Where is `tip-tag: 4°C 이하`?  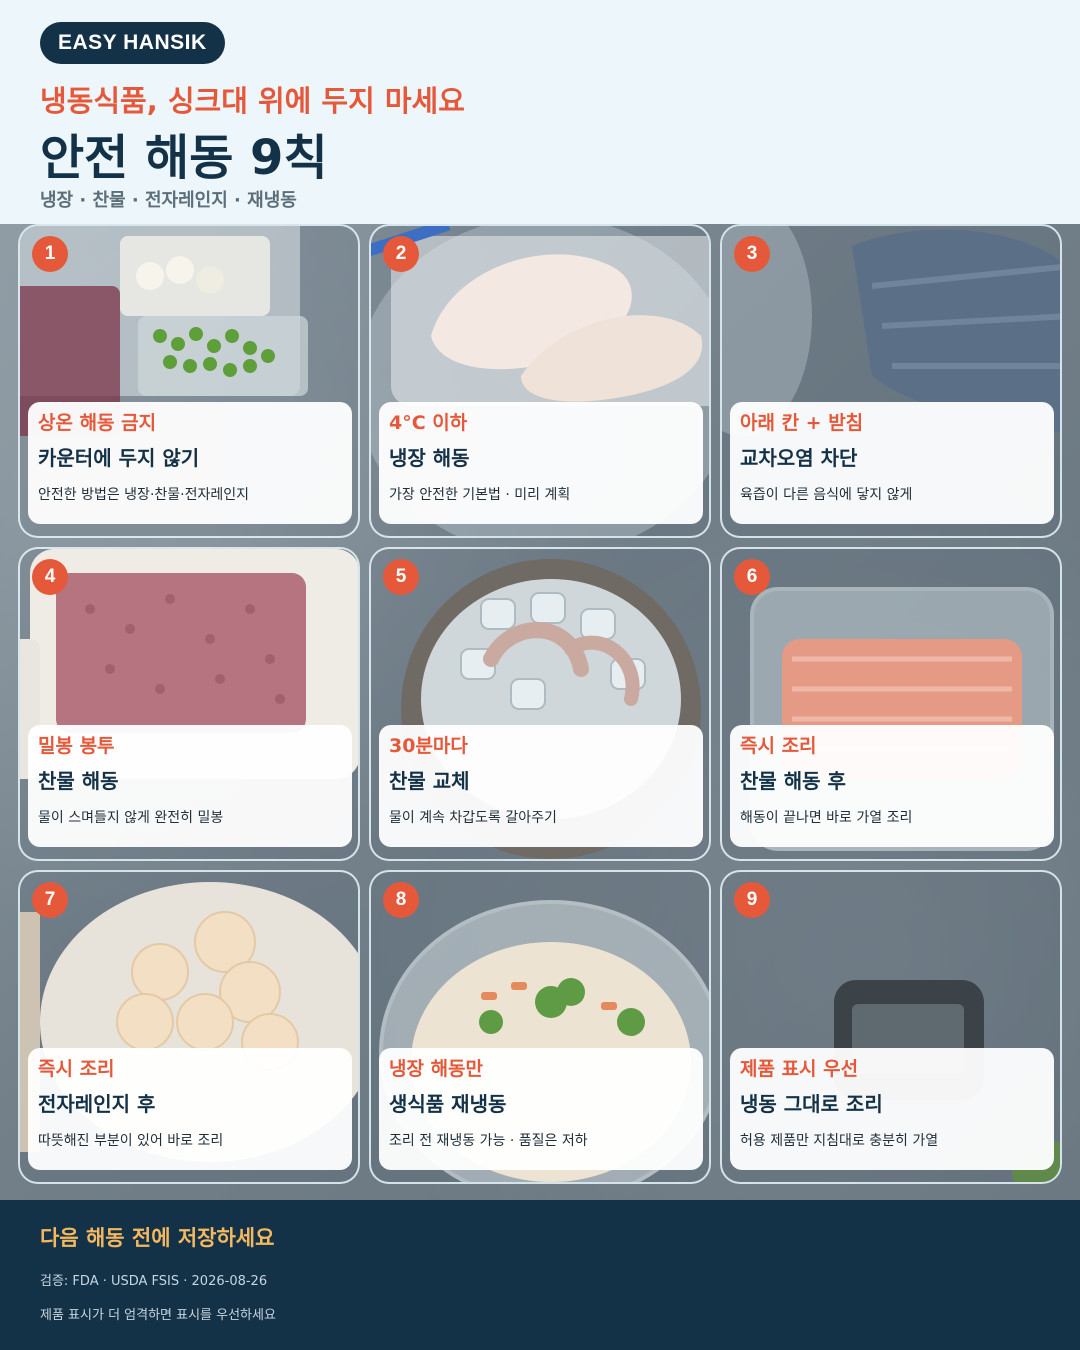 tip-tag: 4°C 이하 is located at coordinates (428, 423).